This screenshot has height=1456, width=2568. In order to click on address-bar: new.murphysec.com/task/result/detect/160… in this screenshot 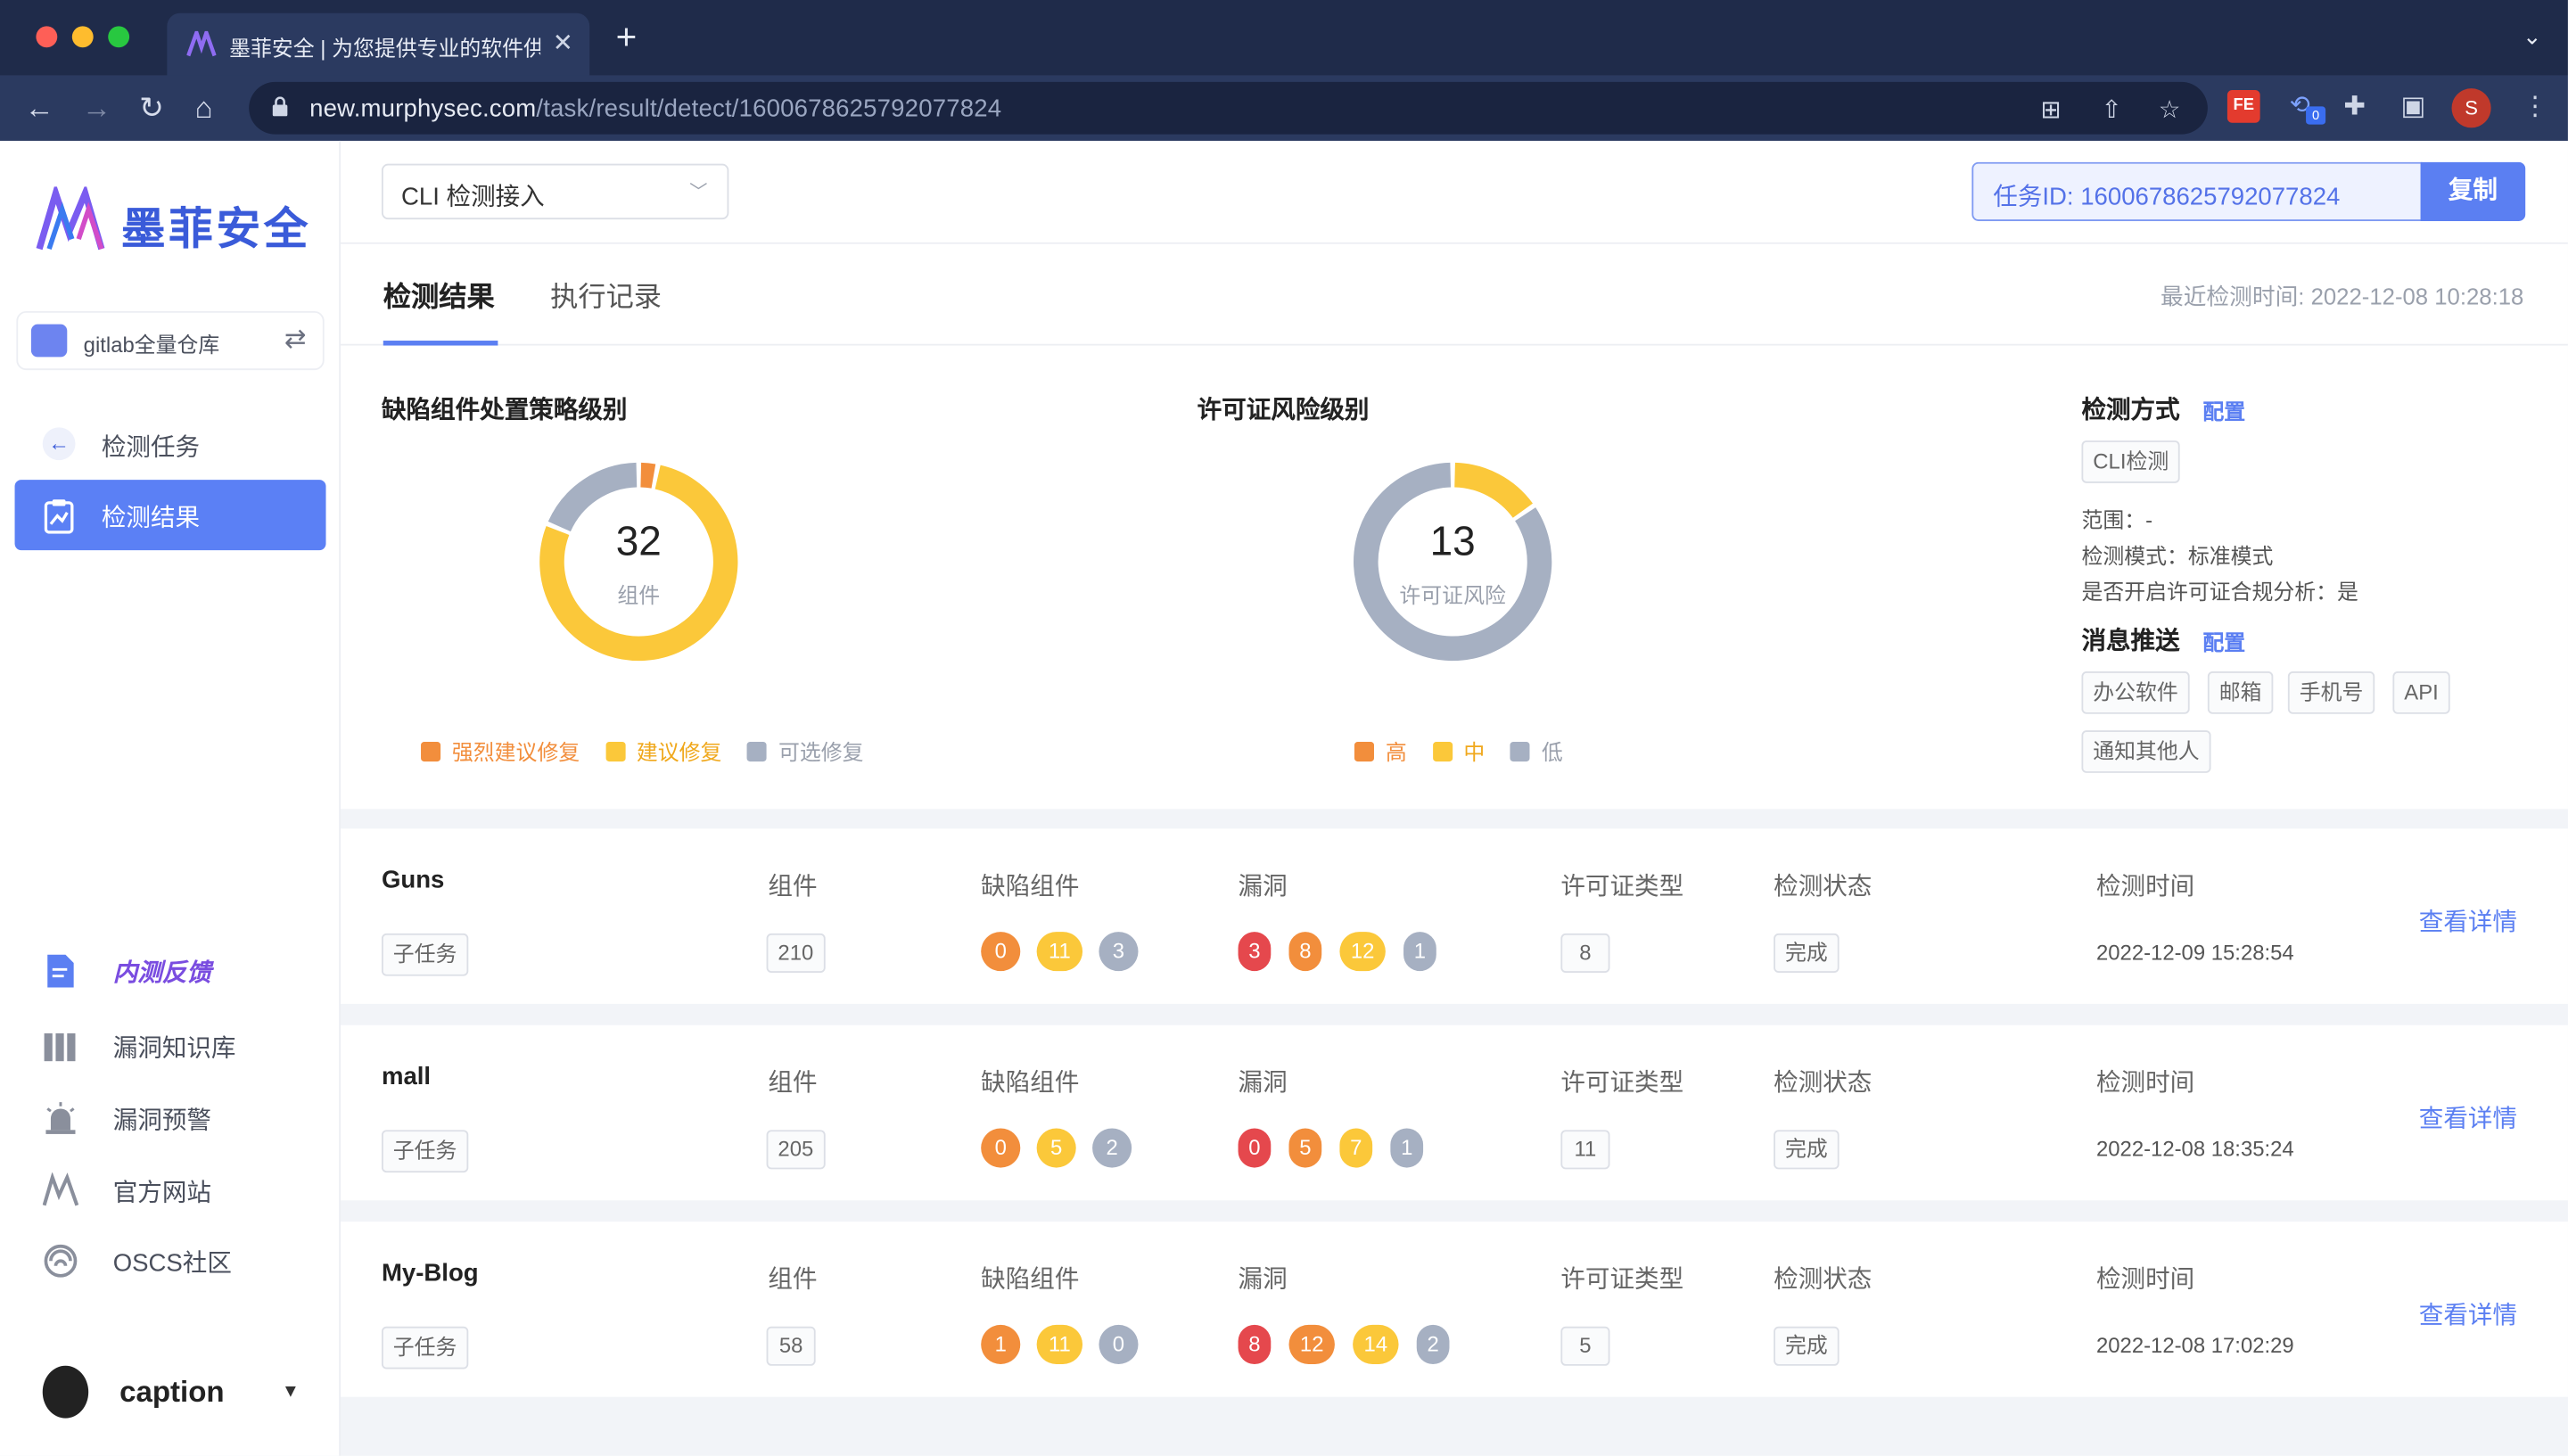, I will do `click(1228, 108)`.